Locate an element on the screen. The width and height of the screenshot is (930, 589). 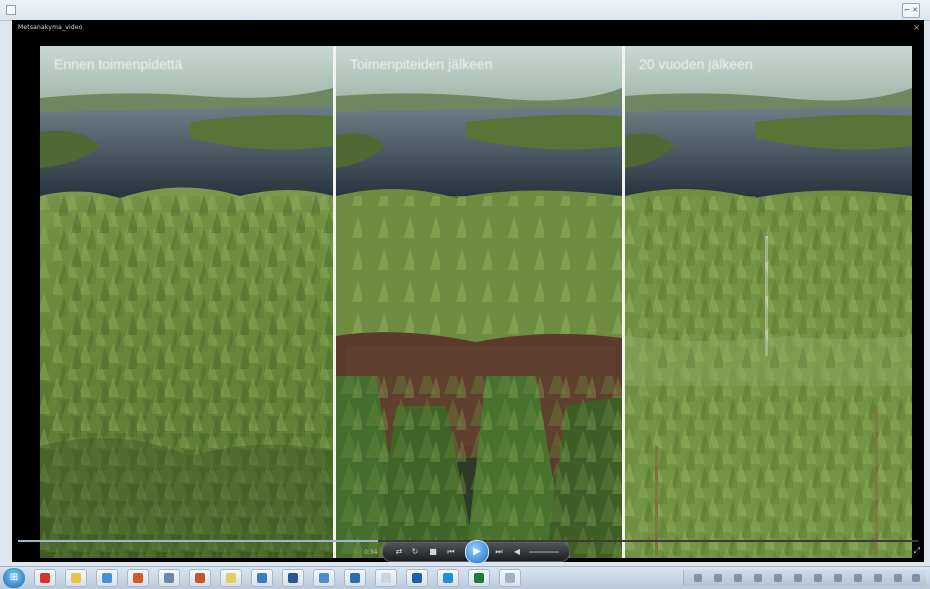
notes-icon is located at coordinates (231, 578).